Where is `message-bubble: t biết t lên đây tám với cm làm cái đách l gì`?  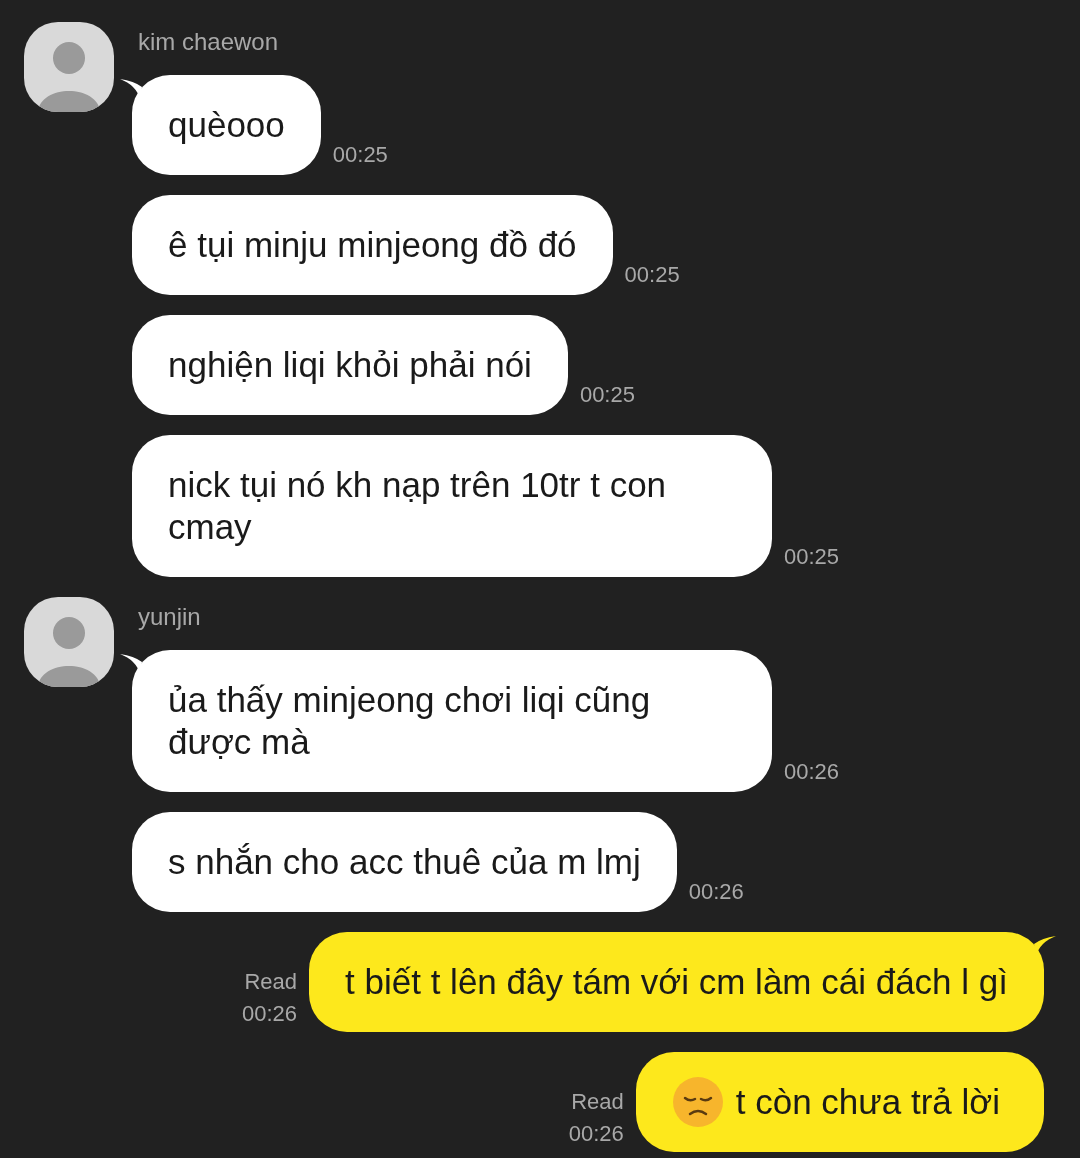 message-bubble: t biết t lên đây tám với cm làm cái đách l gì is located at coordinates (676, 982).